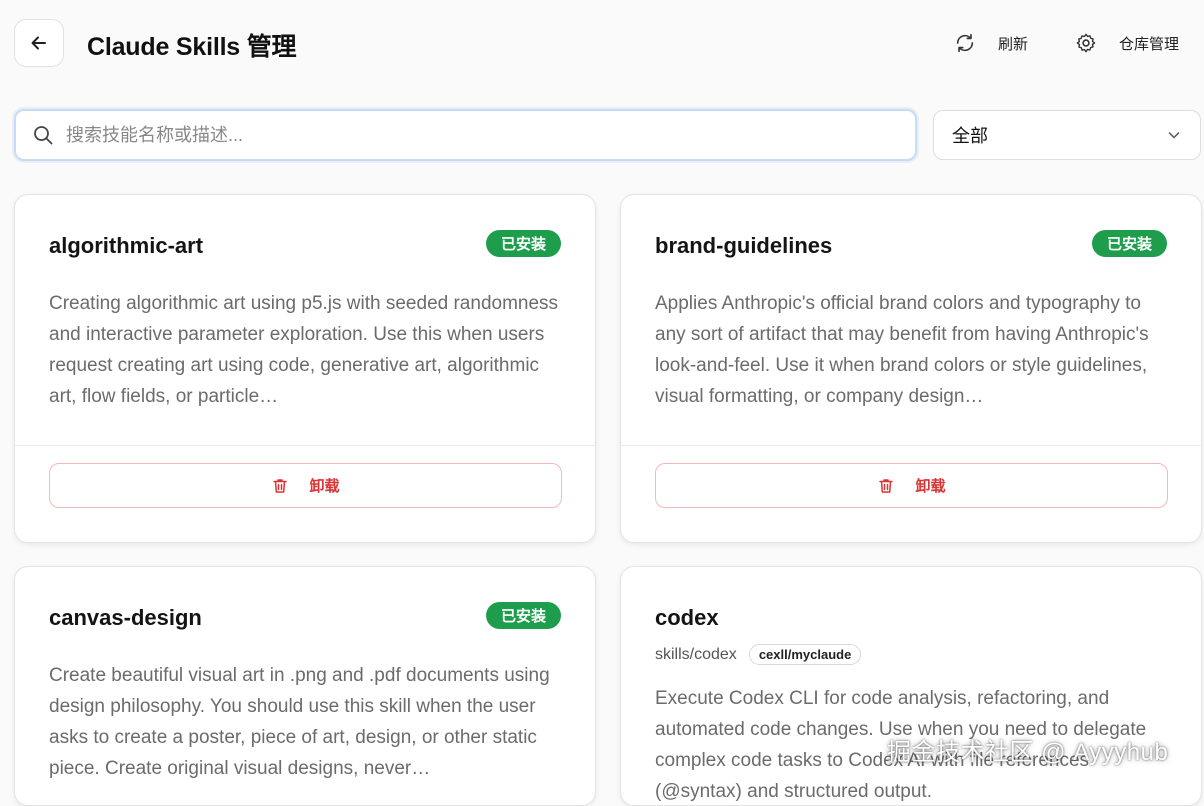 The height and width of the screenshot is (806, 1204). I want to click on watermark: 掘金技术社区 @ Ayyyhub, so click(1028, 752).